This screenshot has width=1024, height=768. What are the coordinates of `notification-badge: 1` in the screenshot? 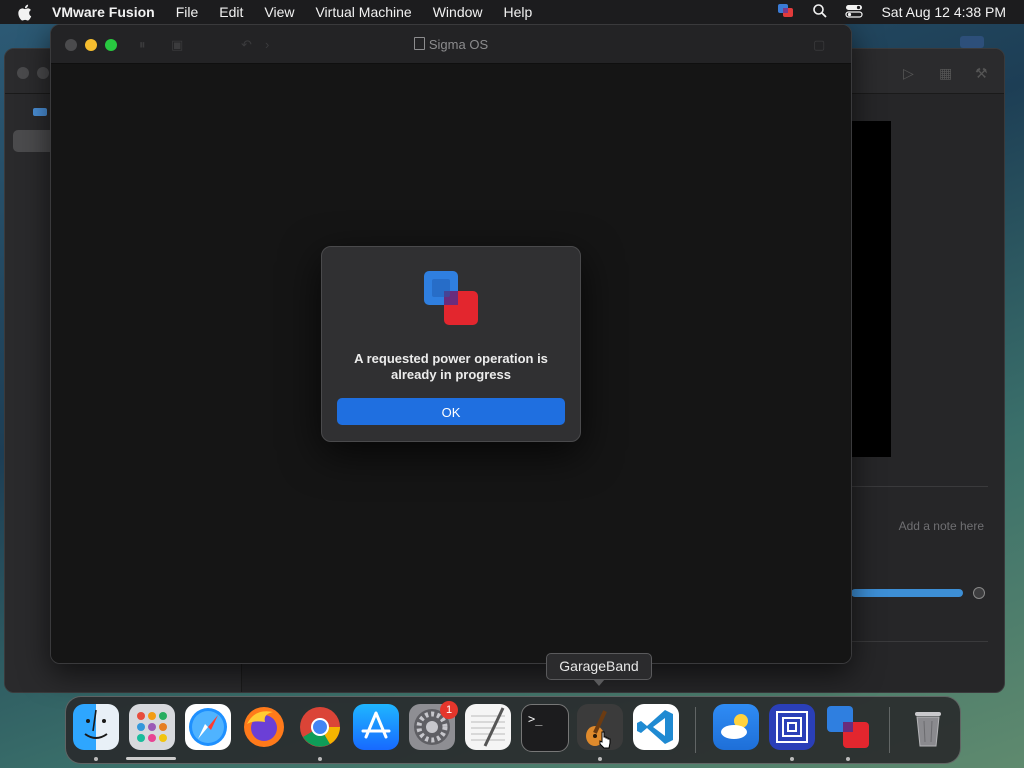 It's located at (449, 710).